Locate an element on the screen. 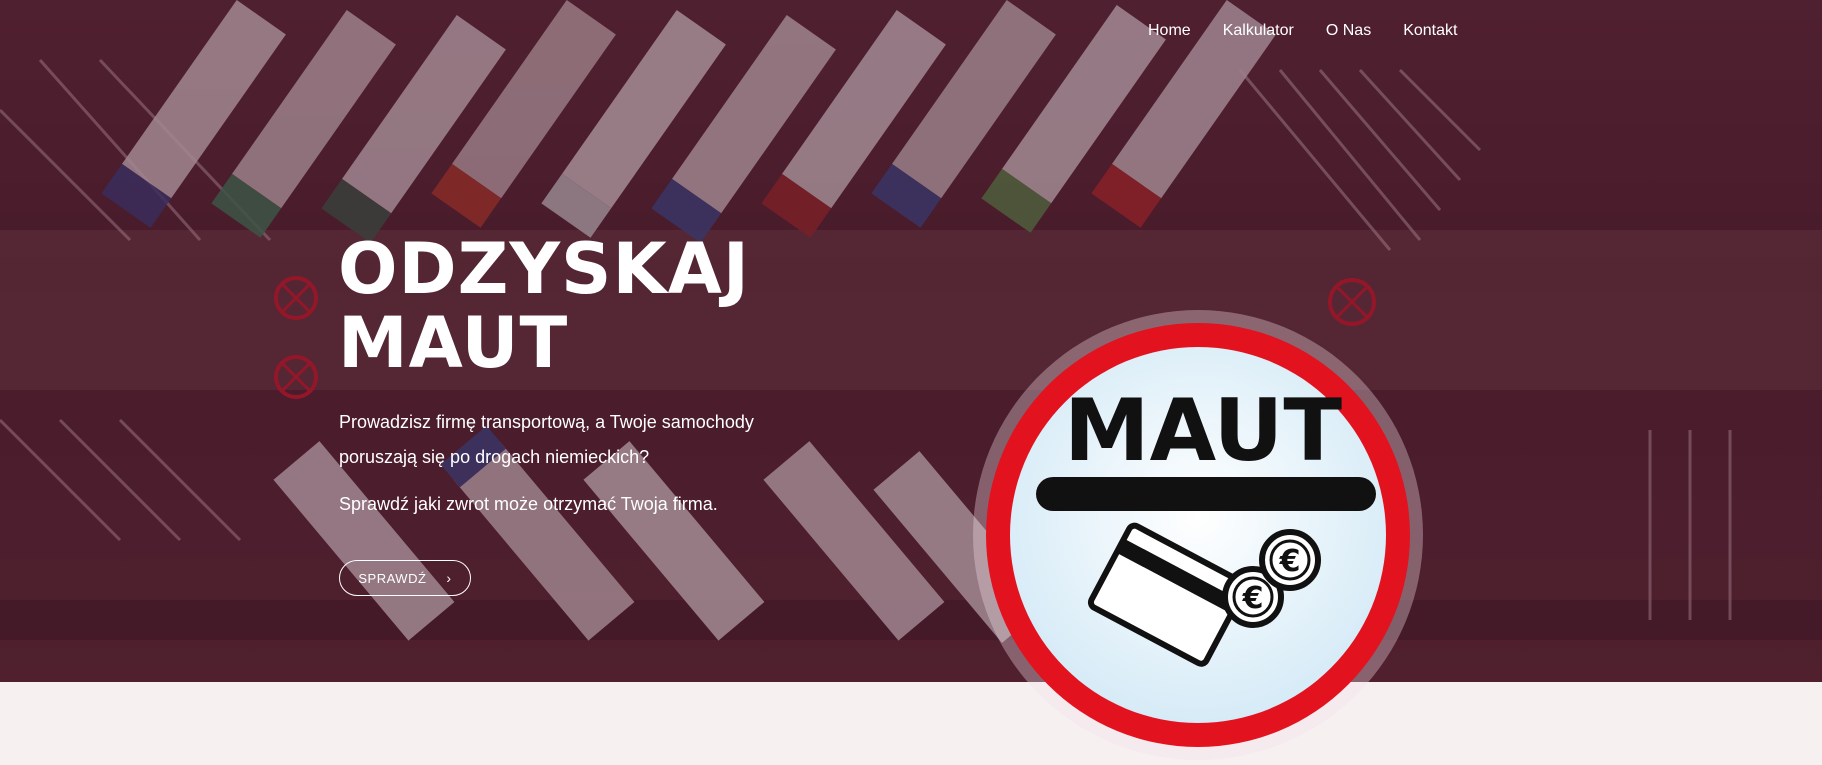 The image size is (1822, 765). hero-title-line1: ODZYSKAJ is located at coordinates (544, 269).